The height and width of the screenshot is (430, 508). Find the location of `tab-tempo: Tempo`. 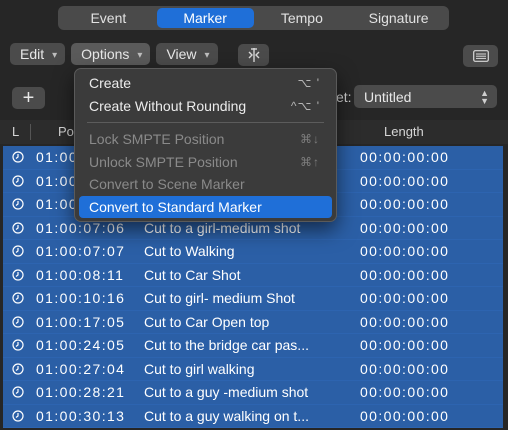

tab-tempo: Tempo is located at coordinates (302, 18).